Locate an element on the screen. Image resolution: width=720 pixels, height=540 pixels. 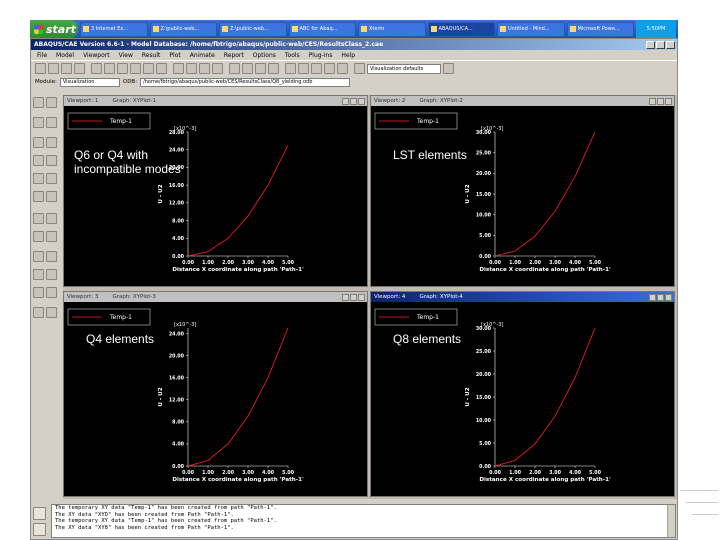
render-filled-icon is located at coordinates (260, 68).